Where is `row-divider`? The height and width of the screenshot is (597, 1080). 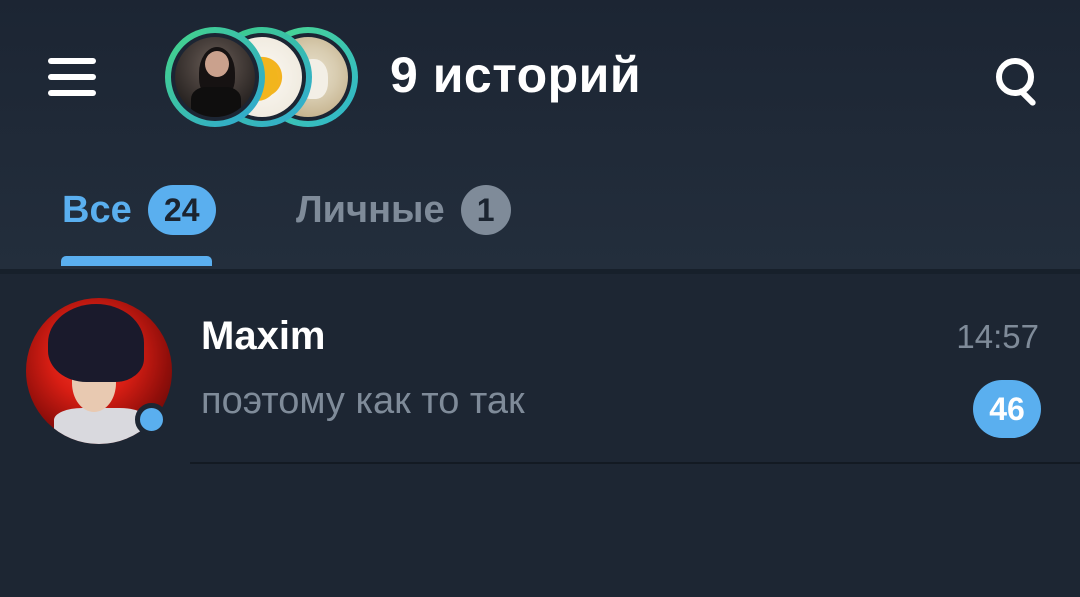
row-divider is located at coordinates (635, 463).